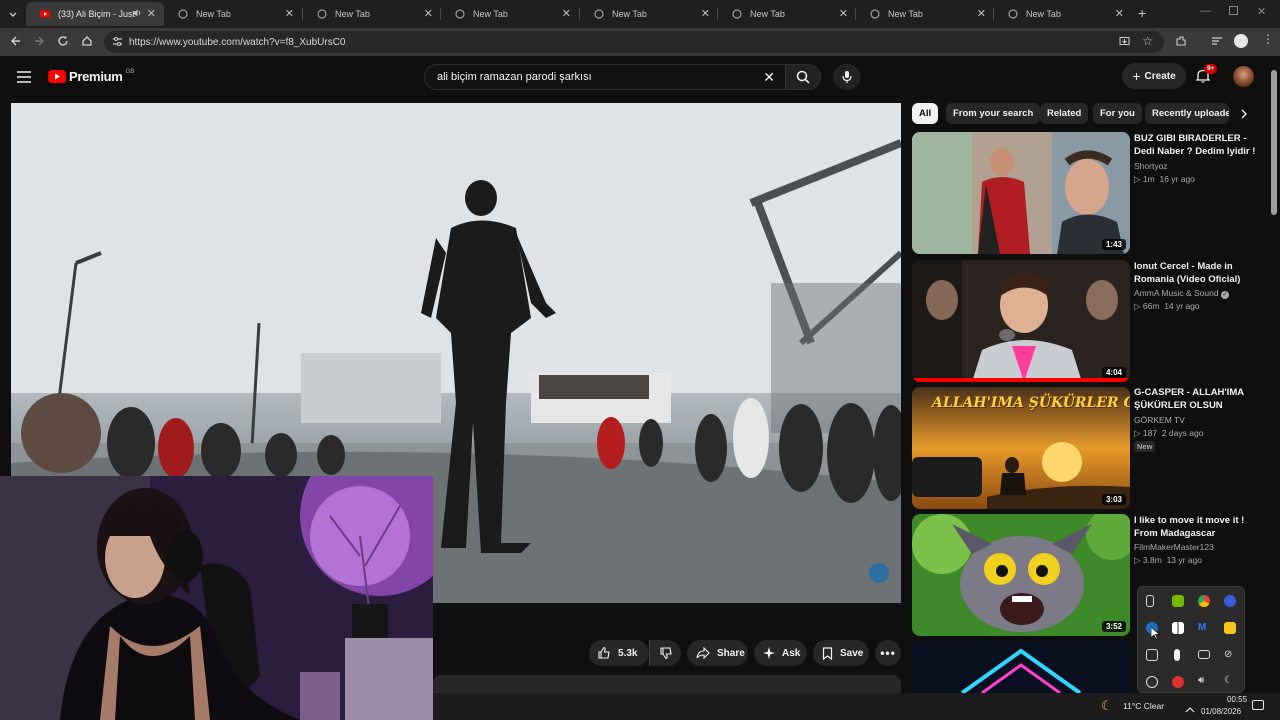 This screenshot has width=1280, height=720. What do you see at coordinates (91, 76) in the screenshot?
I see `youtube-logo: Premium GB` at bounding box center [91, 76].